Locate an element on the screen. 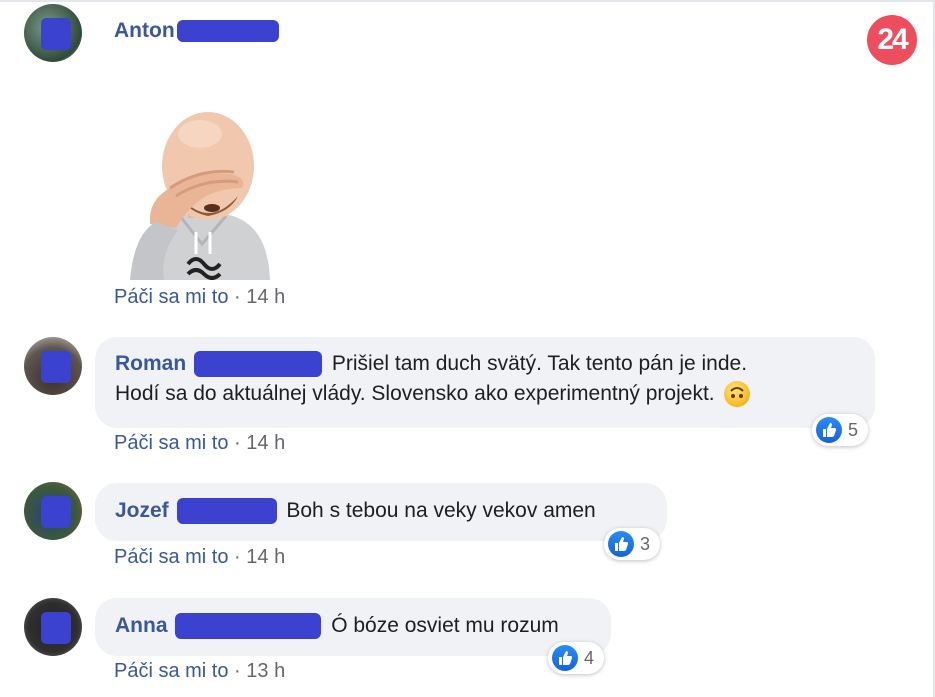 Image resolution: width=935 pixels, height=697 pixels. author-name: Jozef is located at coordinates (142, 510).